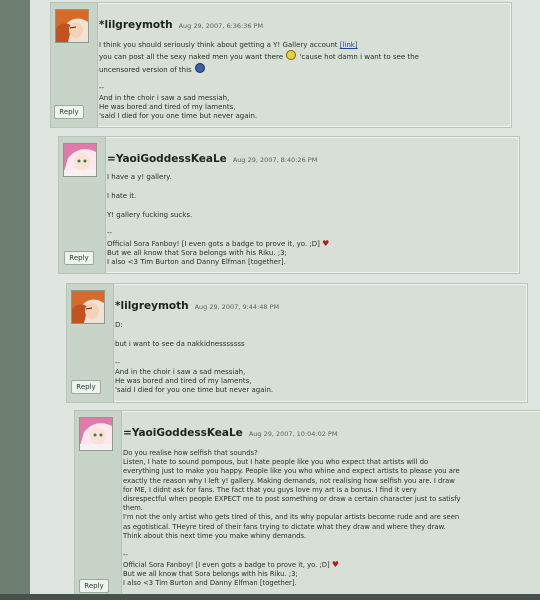 The height and width of the screenshot is (600, 540). Describe the element at coordinates (275, 160) in the screenshot. I see `comment-date: Aug 29, 2007, 8:40:26 PM` at that location.